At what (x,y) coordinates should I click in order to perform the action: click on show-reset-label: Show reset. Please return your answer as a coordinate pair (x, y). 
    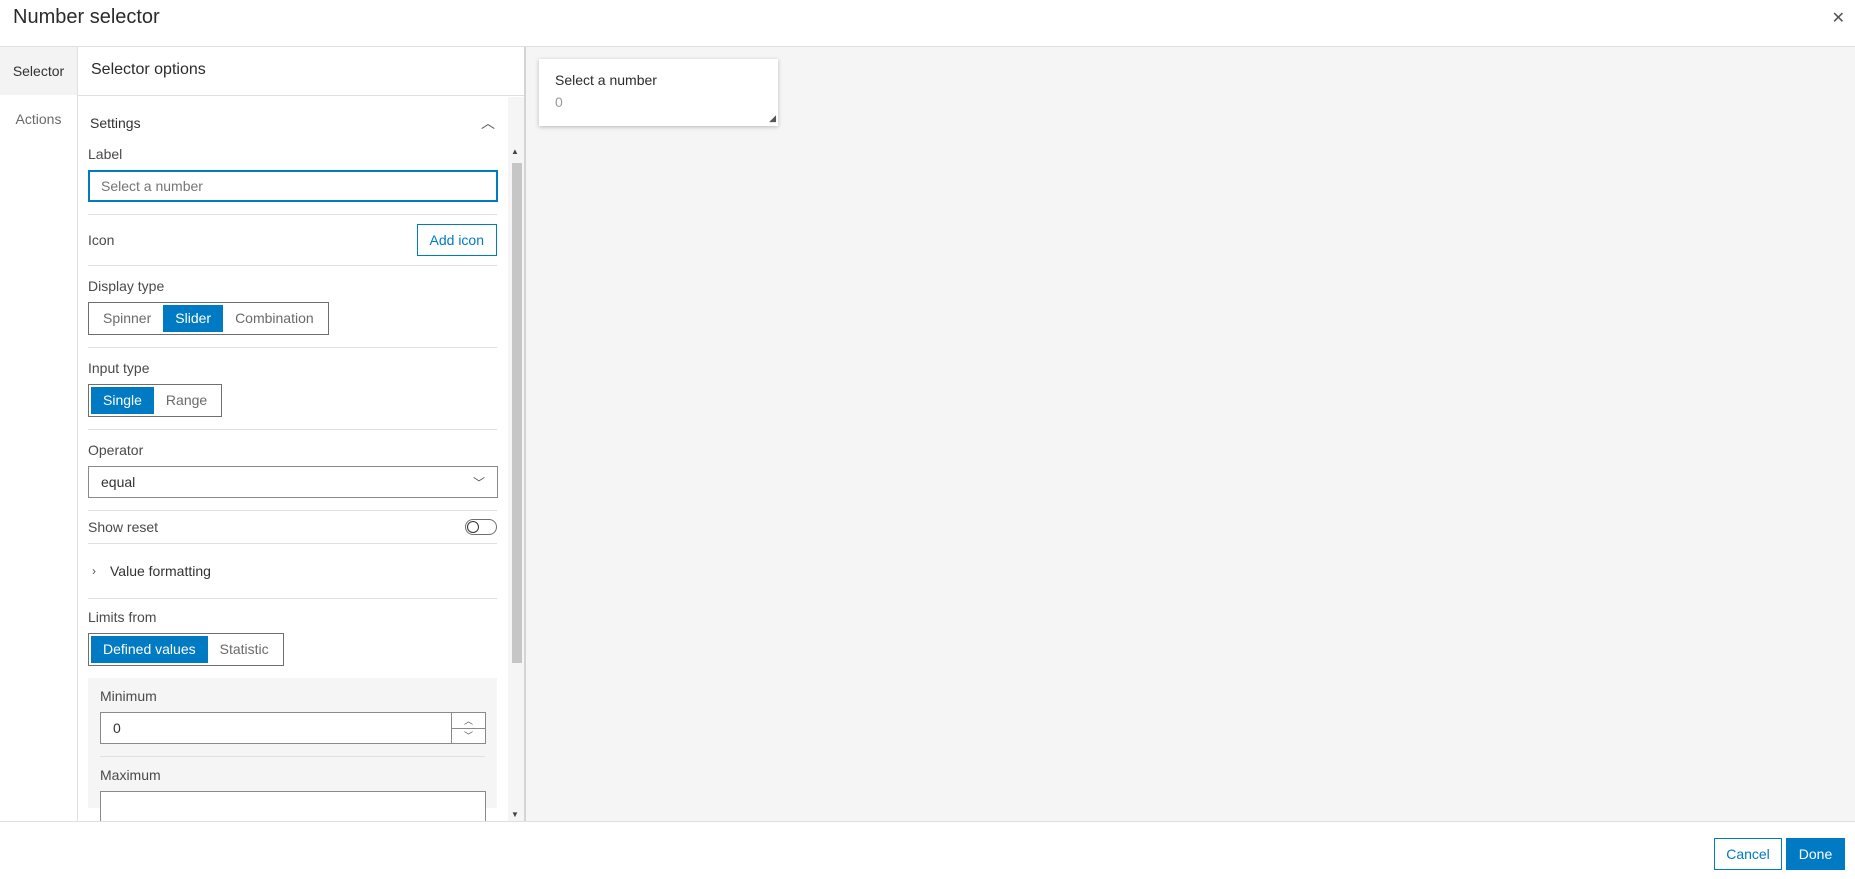
    Looking at the image, I should click on (123, 527).